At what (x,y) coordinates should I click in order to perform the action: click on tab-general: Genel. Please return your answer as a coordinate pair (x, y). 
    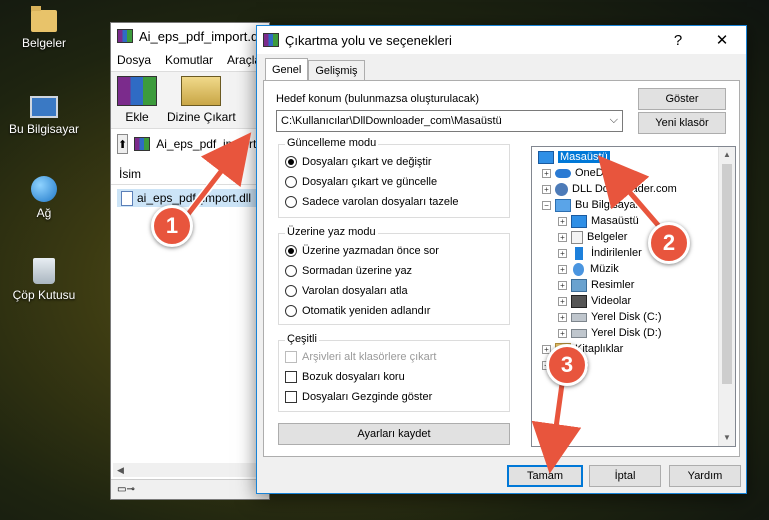
    Looking at the image, I should click on (287, 69).